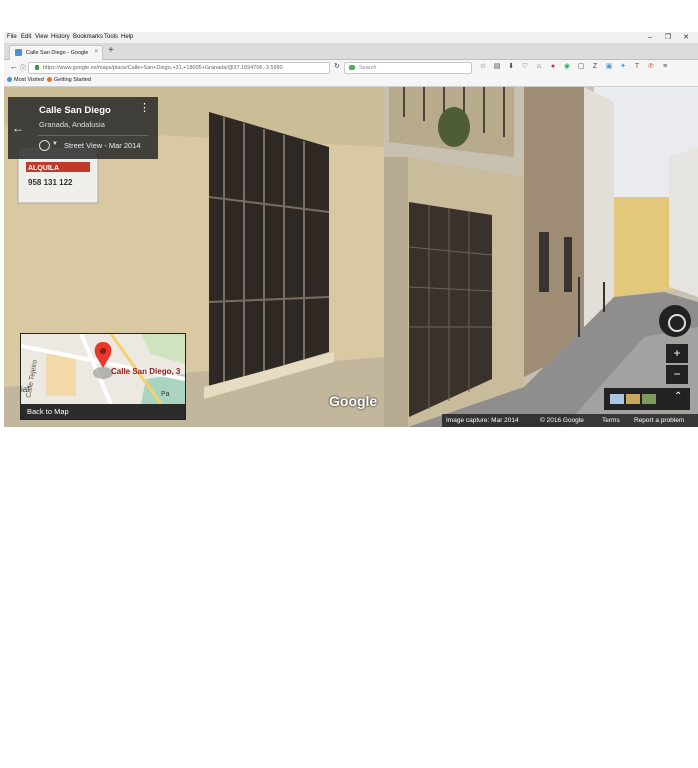 The width and height of the screenshot is (698, 768). What do you see at coordinates (37, 67) in the screenshot?
I see `lock-icon` at bounding box center [37, 67].